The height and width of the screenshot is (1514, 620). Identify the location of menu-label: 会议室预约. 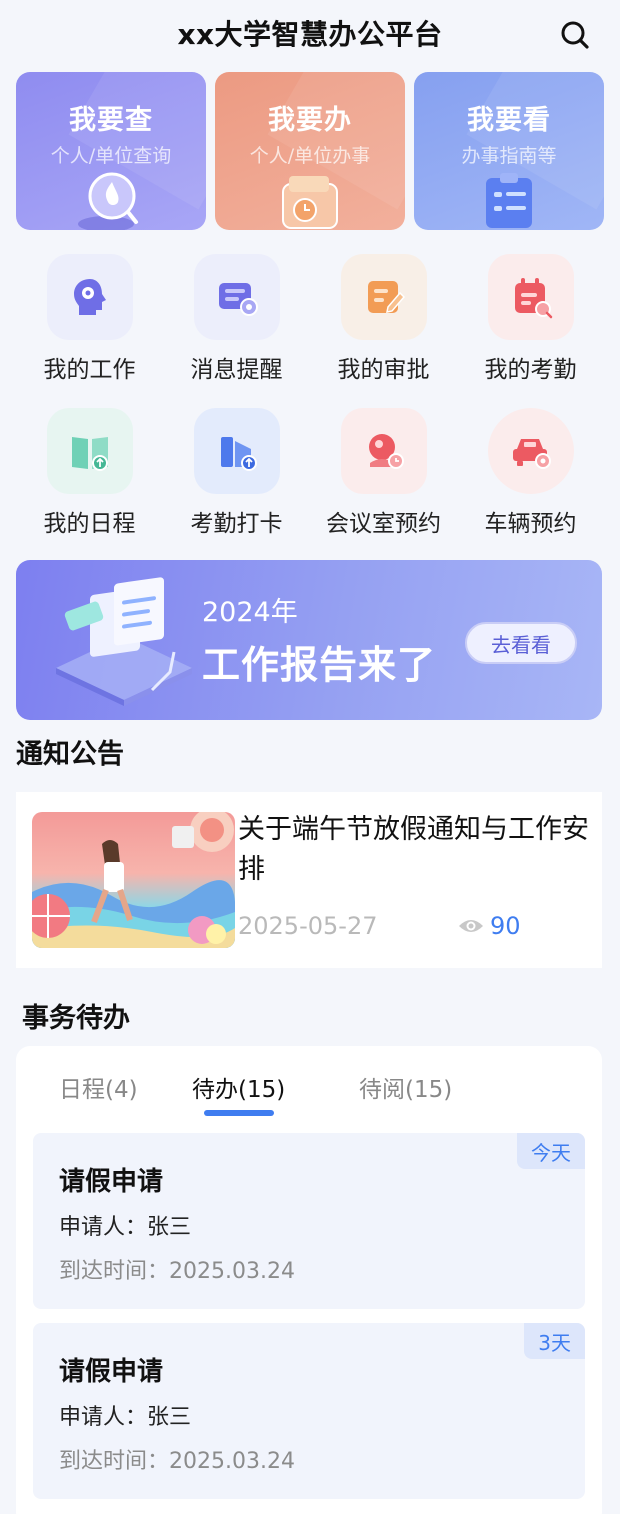
(383, 524).